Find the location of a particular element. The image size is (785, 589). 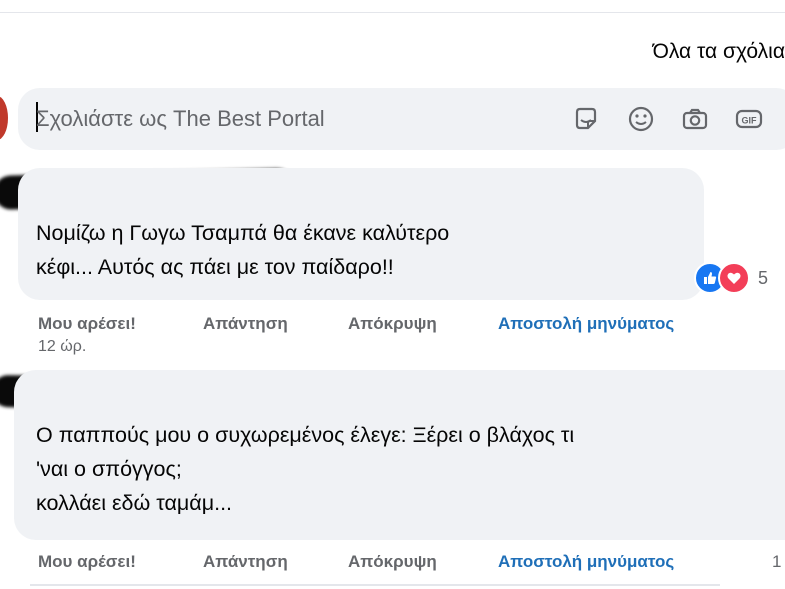

user-avatar is located at coordinates (4, 118).